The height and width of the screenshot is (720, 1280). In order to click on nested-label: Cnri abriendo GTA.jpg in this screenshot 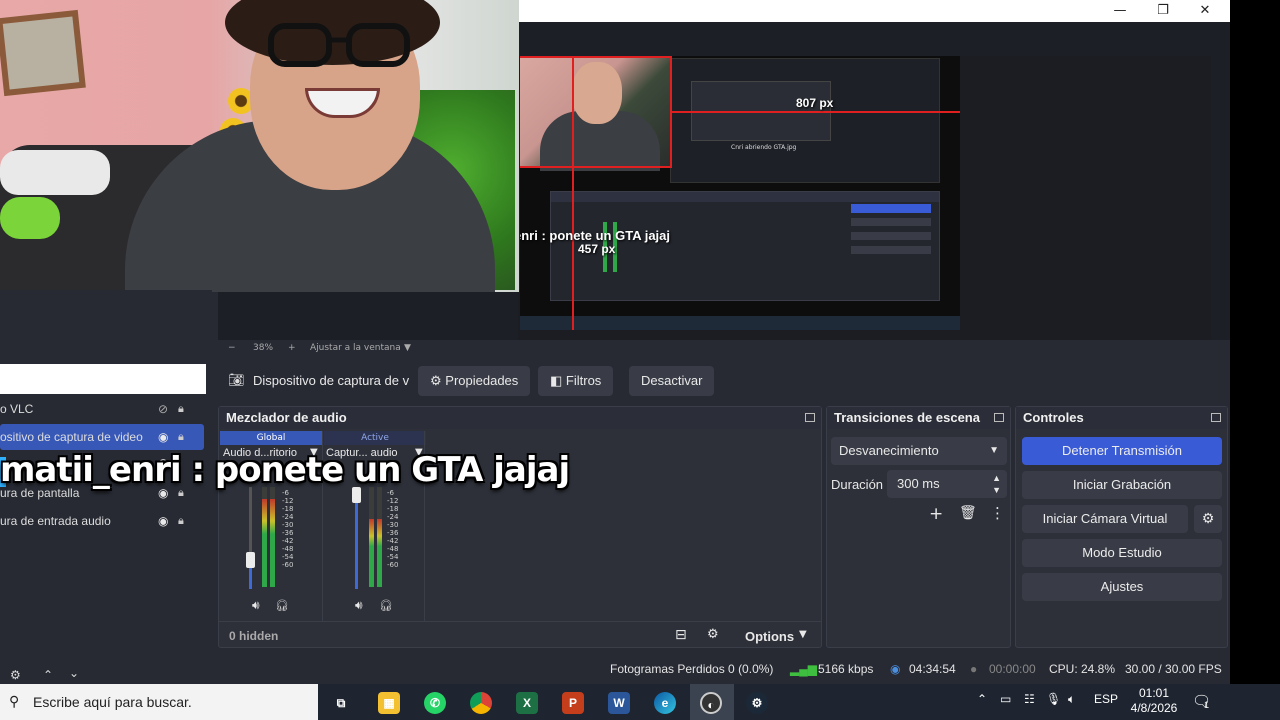, I will do `click(764, 147)`.